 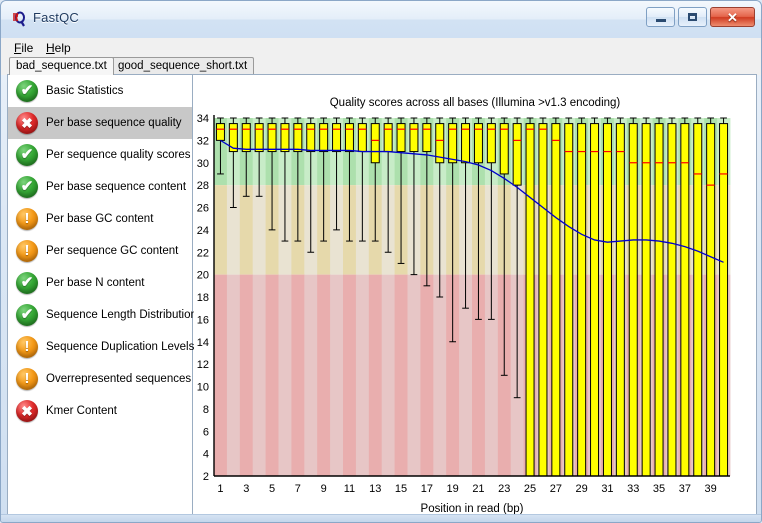 What do you see at coordinates (381, 20) in the screenshot?
I see `title-bar: FastQC ✕` at bounding box center [381, 20].